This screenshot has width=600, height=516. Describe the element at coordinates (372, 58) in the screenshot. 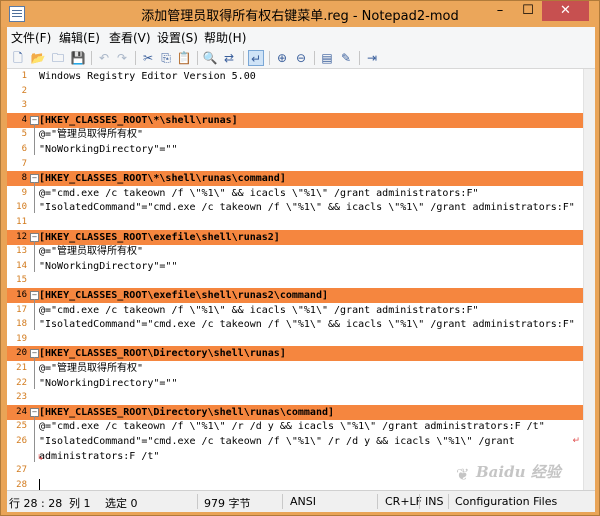

I see `exit-icon: ⇥` at that location.